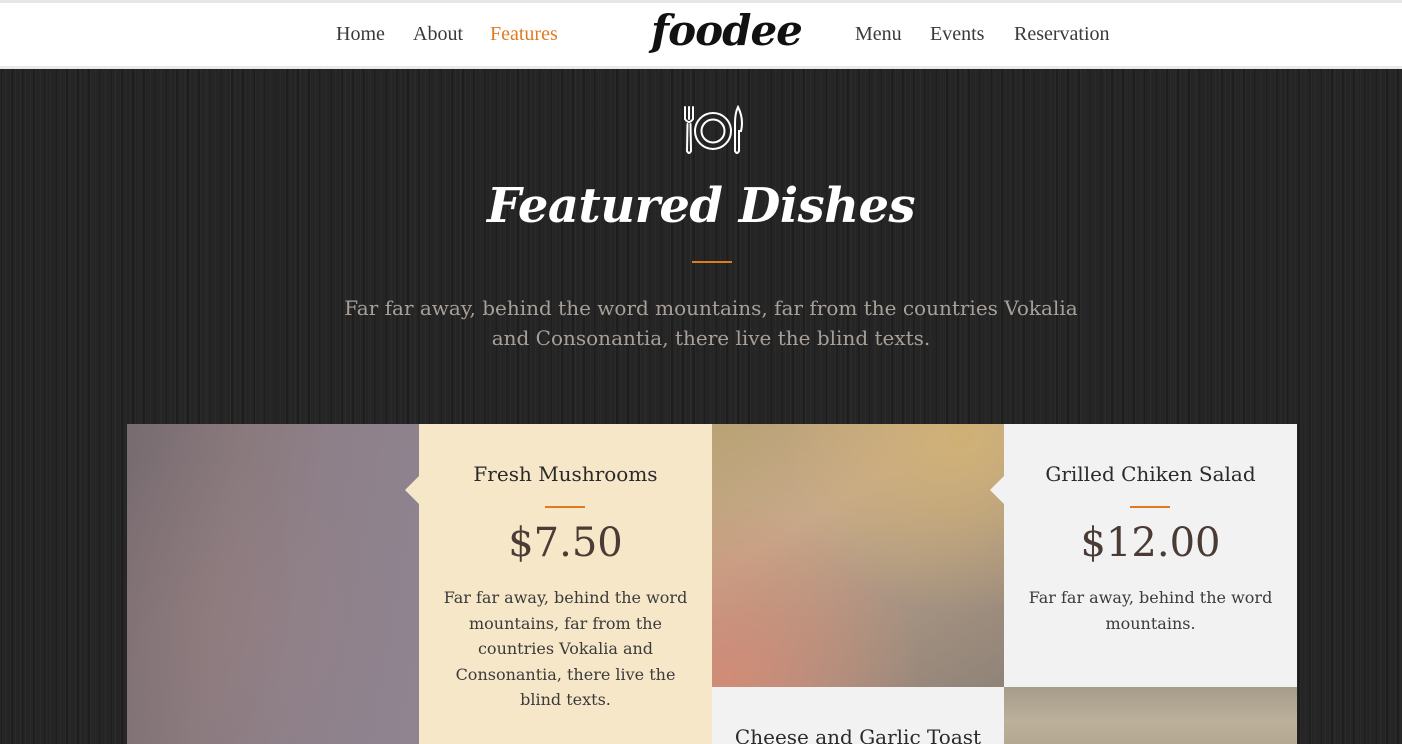 The image size is (1402, 744). I want to click on dish-name: Grilled Chiken Salad, so click(1150, 474).